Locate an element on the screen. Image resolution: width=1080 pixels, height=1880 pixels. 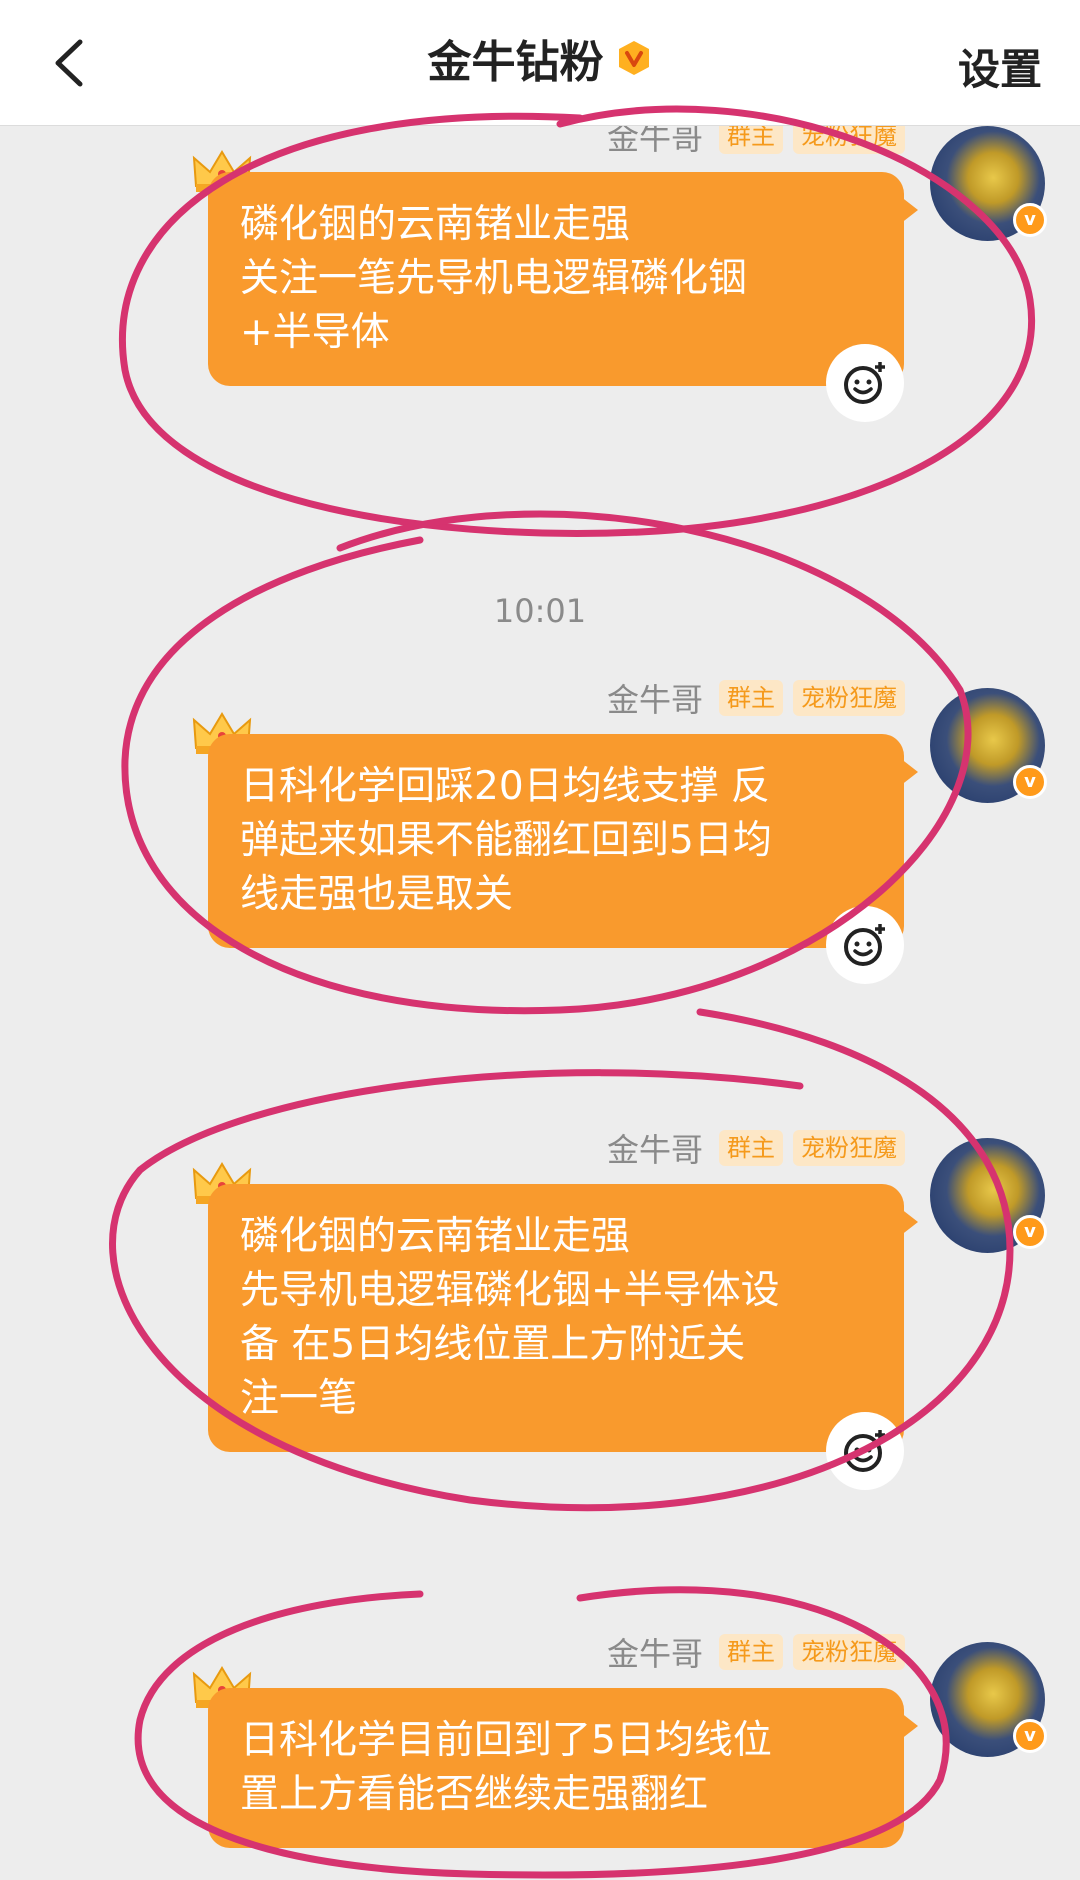
timestamp: 10:01 is located at coordinates (540, 611).